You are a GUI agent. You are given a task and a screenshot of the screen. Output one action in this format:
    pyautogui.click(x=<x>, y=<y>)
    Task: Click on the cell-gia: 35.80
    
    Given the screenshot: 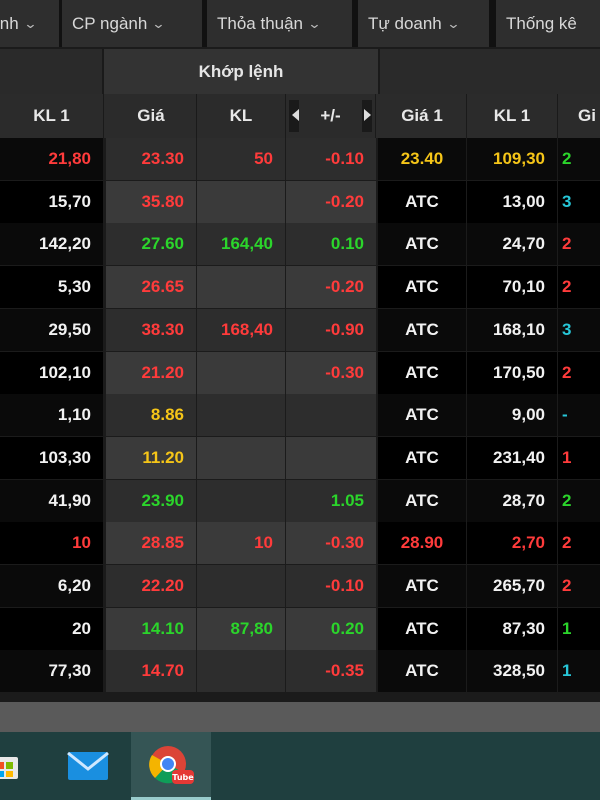 What is the action you would take?
    pyautogui.click(x=151, y=201)
    